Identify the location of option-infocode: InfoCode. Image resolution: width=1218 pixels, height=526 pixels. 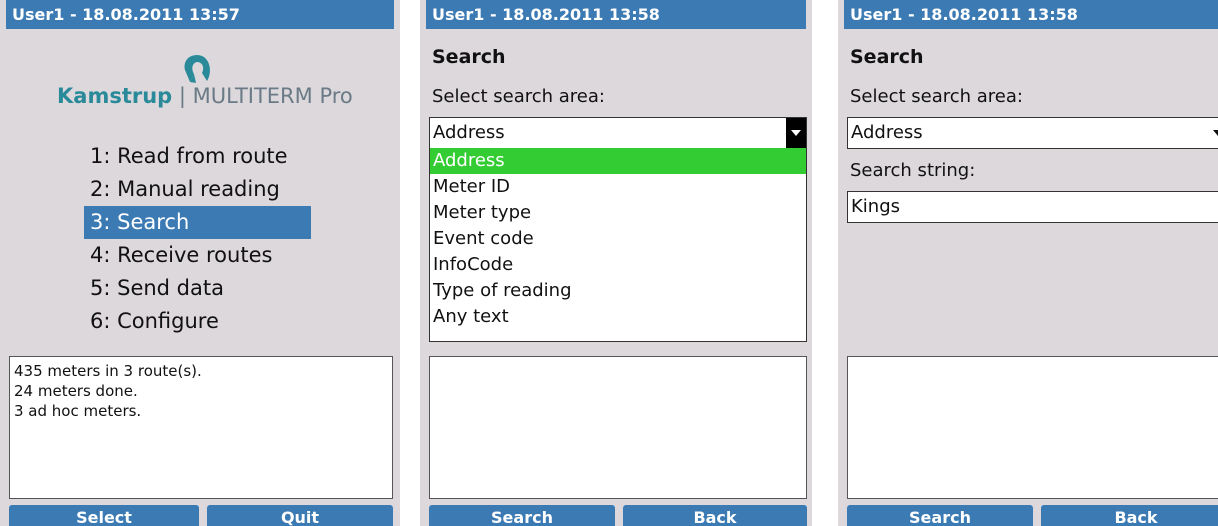
(618, 265).